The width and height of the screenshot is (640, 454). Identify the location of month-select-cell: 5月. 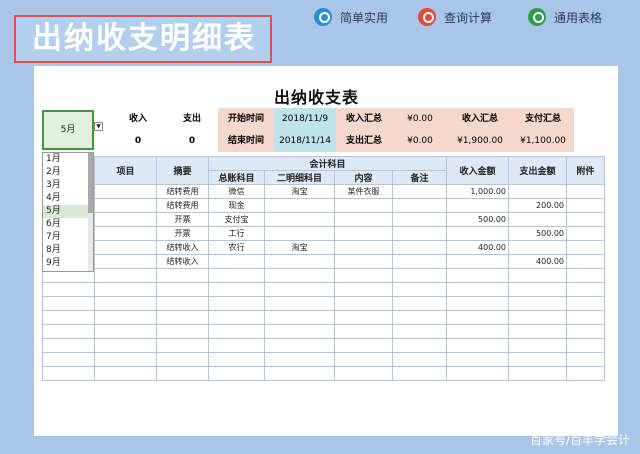
(68, 130).